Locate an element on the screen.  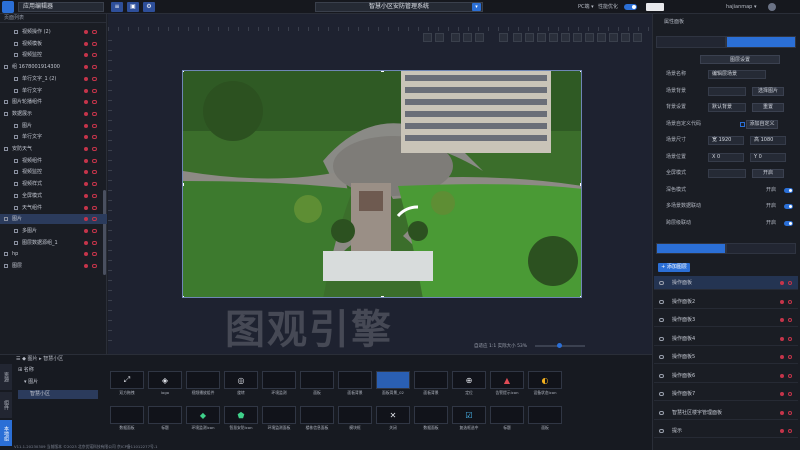
page-title: 智慧小区安防管理系统 is located at coordinates (399, 7).